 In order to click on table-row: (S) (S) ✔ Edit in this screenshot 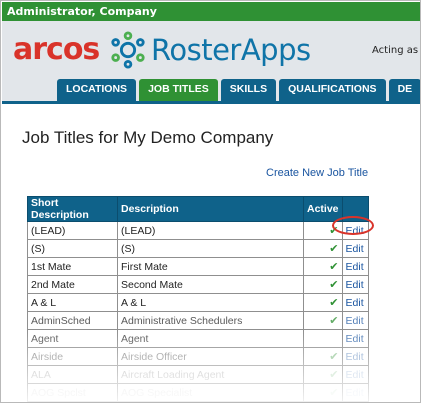, I will do `click(198, 248)`.